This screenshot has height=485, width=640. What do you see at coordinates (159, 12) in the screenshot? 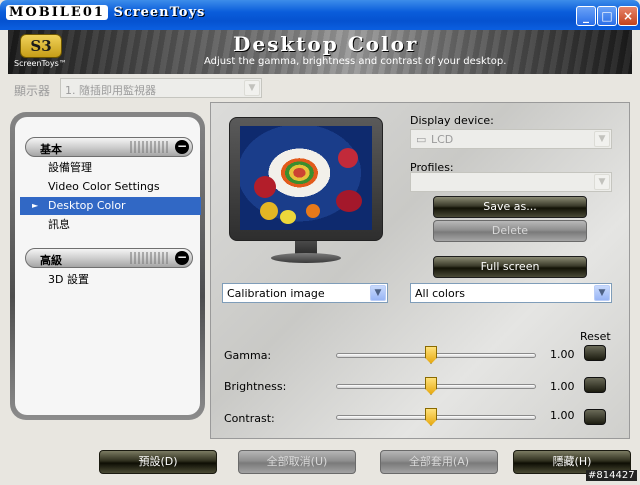
I see `title-app-name: ScreenToys` at bounding box center [159, 12].